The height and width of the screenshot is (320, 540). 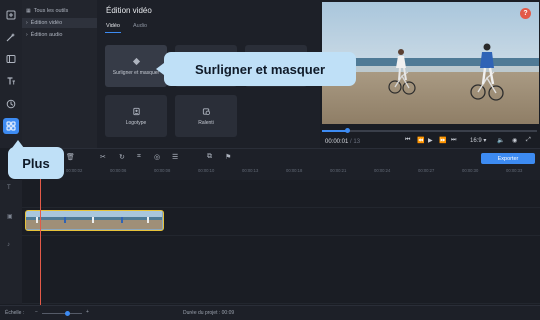 What do you see at coordinates (11, 126) in the screenshot?
I see `grid-icon` at bounding box center [11, 126].